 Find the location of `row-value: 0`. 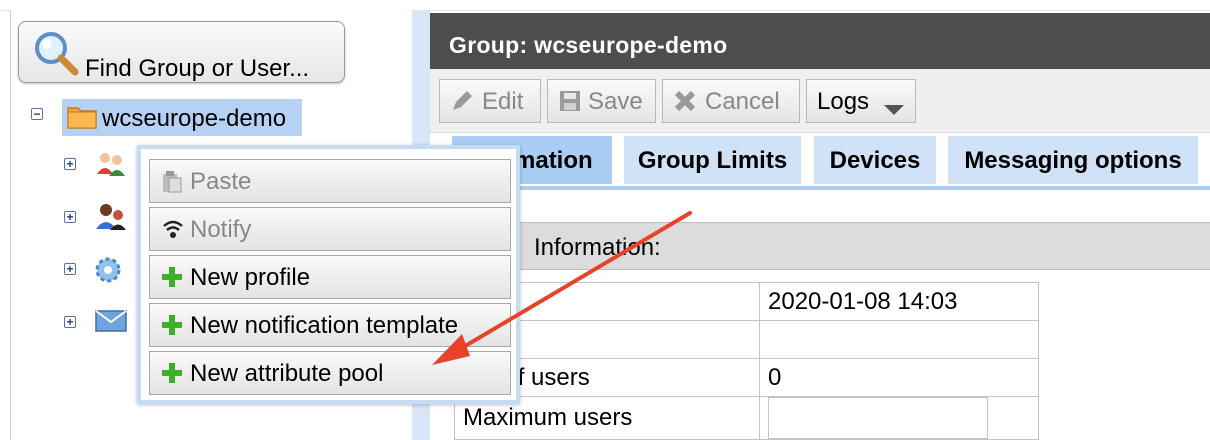

row-value: 0 is located at coordinates (899, 377).